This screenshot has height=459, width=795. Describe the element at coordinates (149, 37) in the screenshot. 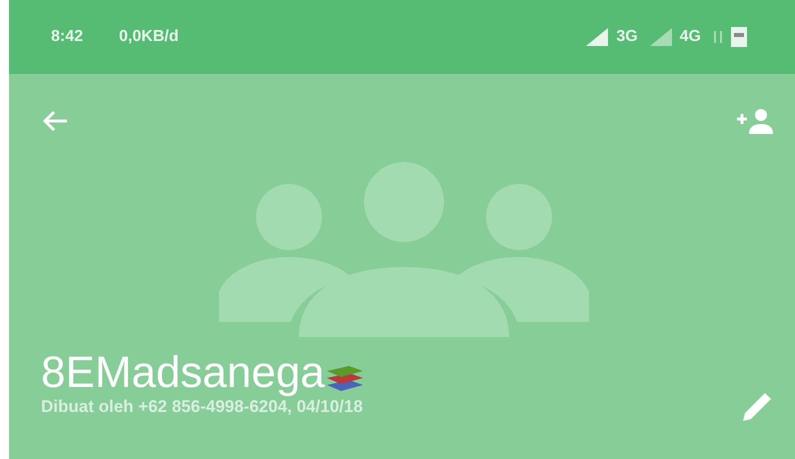

I see `data-rate: 0,0KB/d` at that location.